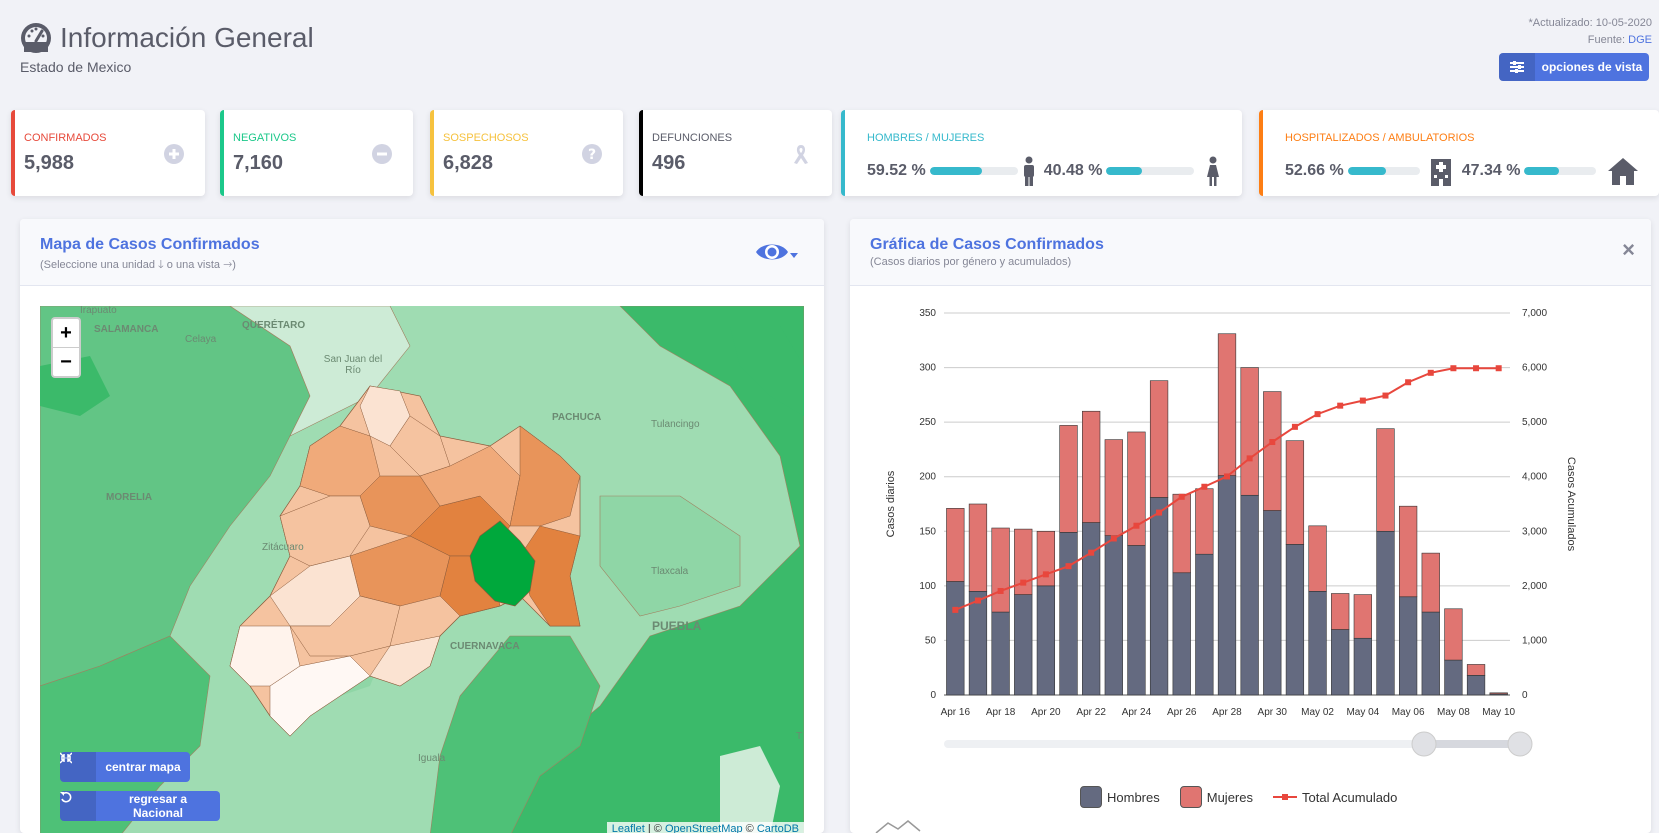 The height and width of the screenshot is (833, 1659). What do you see at coordinates (692, 138) in the screenshot?
I see `stat-title: DEFUNCIONES` at bounding box center [692, 138].